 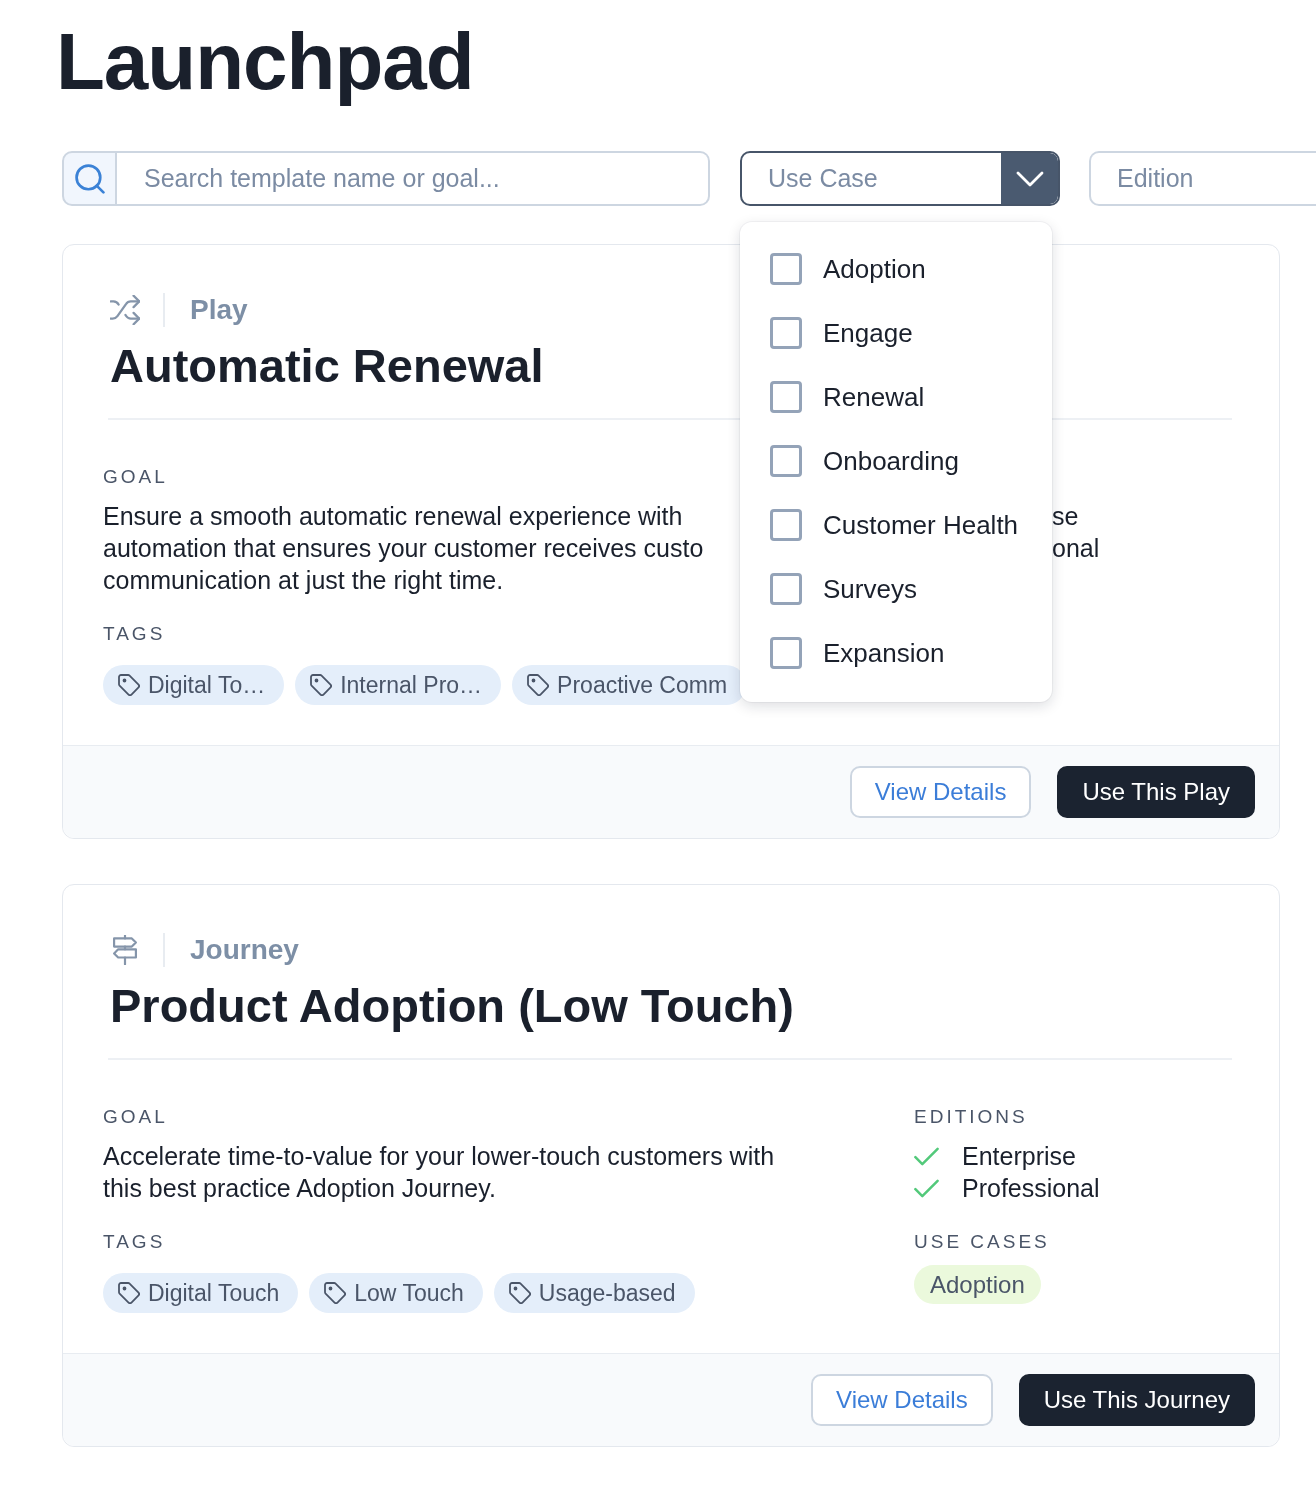 I want to click on signpost-icon, so click(x=125, y=950).